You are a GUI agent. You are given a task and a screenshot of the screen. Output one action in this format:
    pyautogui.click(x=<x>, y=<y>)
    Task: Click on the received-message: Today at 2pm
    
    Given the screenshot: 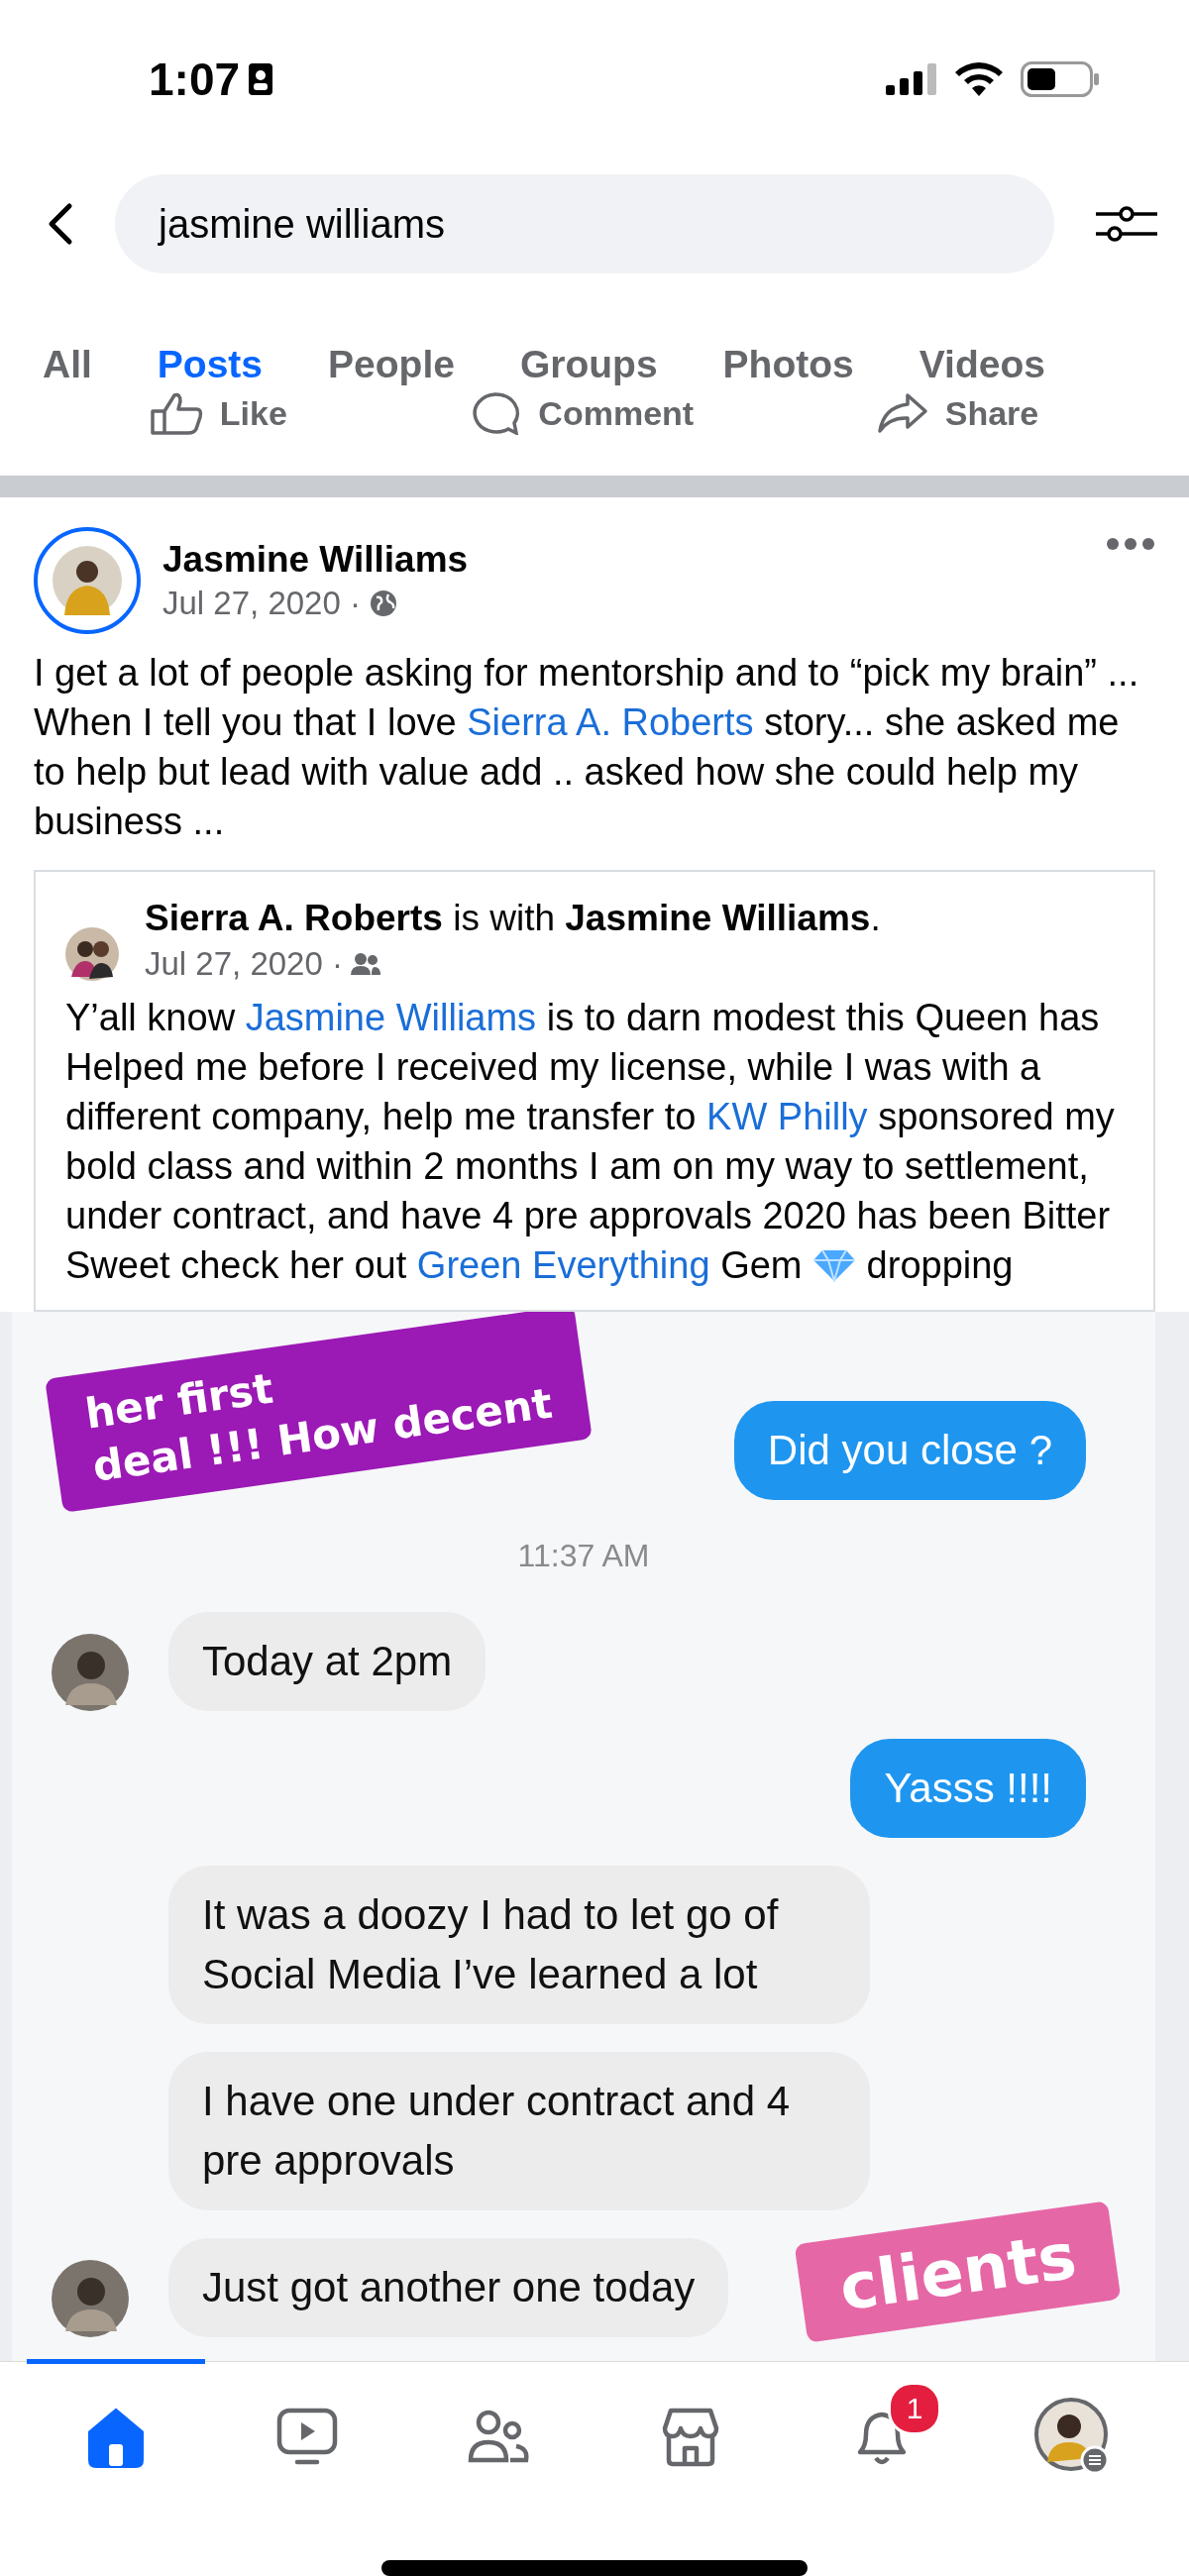 What is the action you would take?
    pyautogui.click(x=327, y=1661)
    